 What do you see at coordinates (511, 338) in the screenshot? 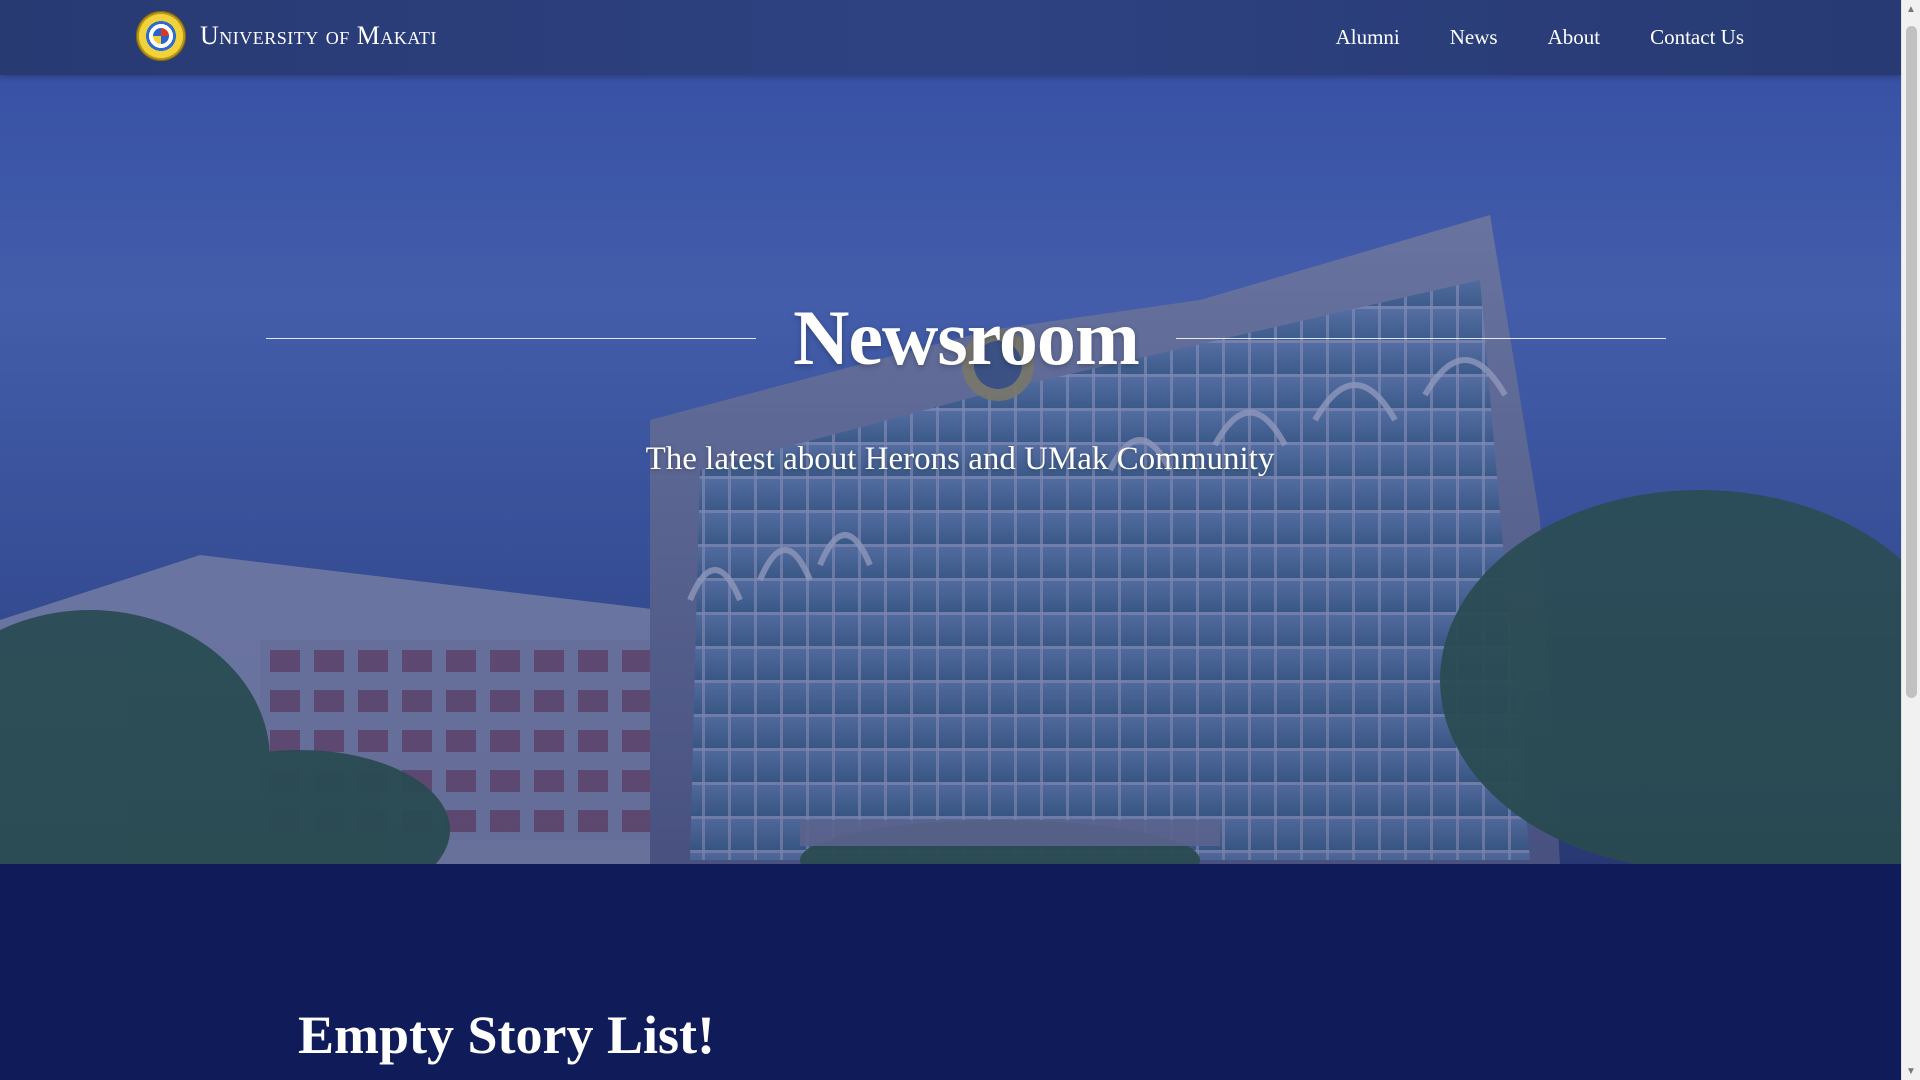
I see `title-rule-left` at bounding box center [511, 338].